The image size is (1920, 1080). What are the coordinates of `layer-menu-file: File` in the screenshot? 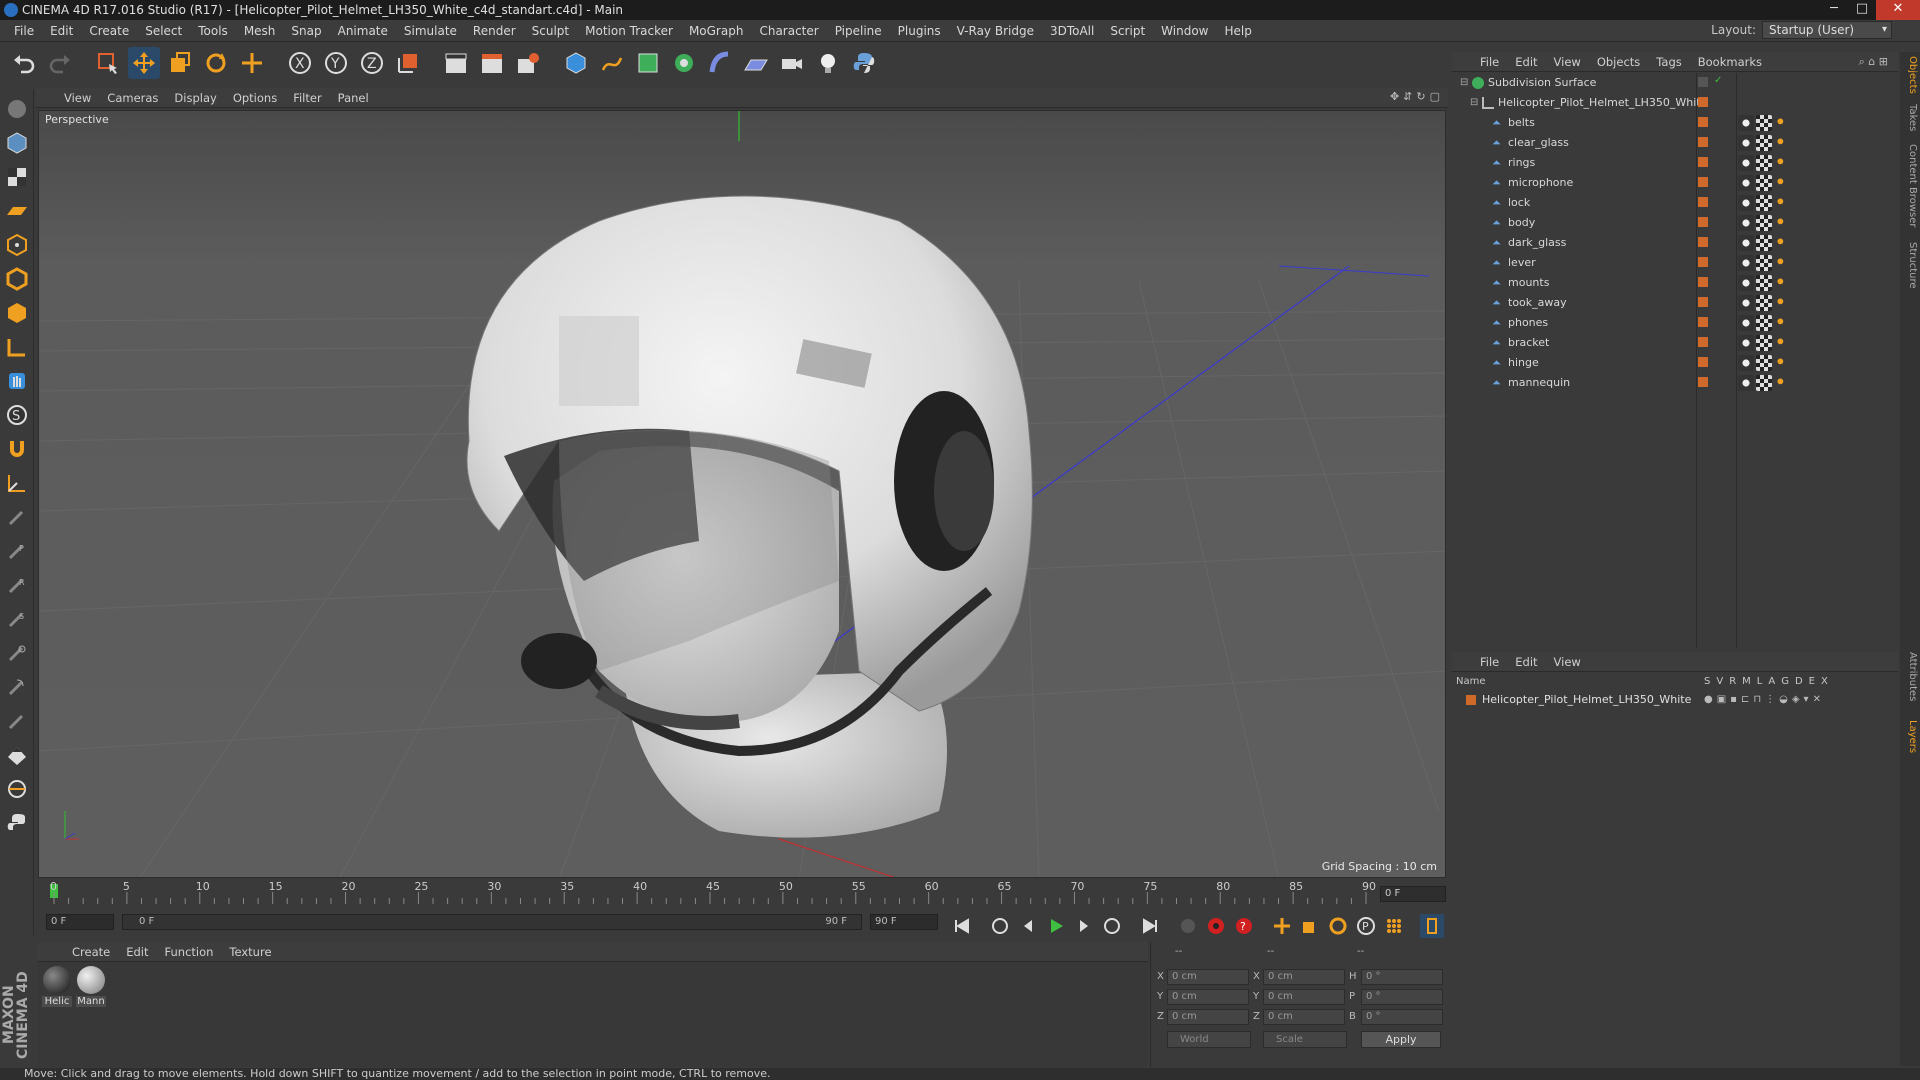 It's located at (1489, 662).